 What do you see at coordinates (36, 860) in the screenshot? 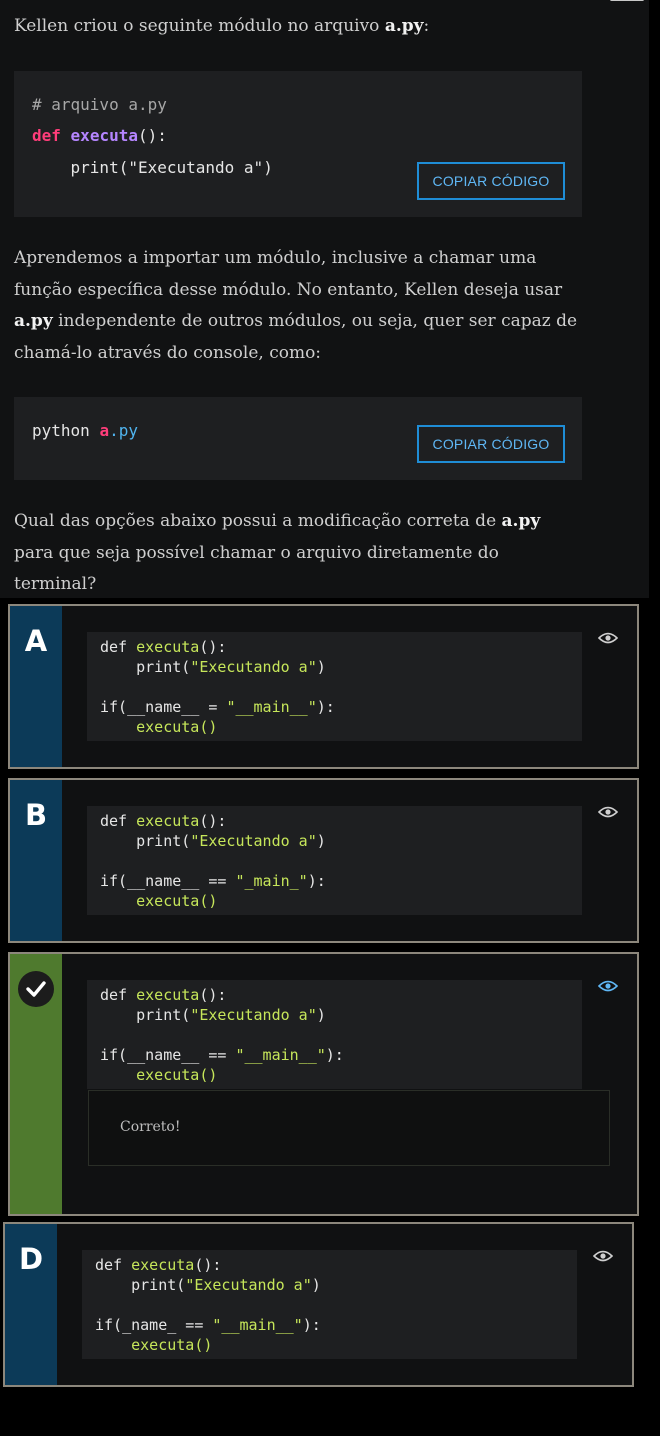
I see `alternative-letter: B` at bounding box center [36, 860].